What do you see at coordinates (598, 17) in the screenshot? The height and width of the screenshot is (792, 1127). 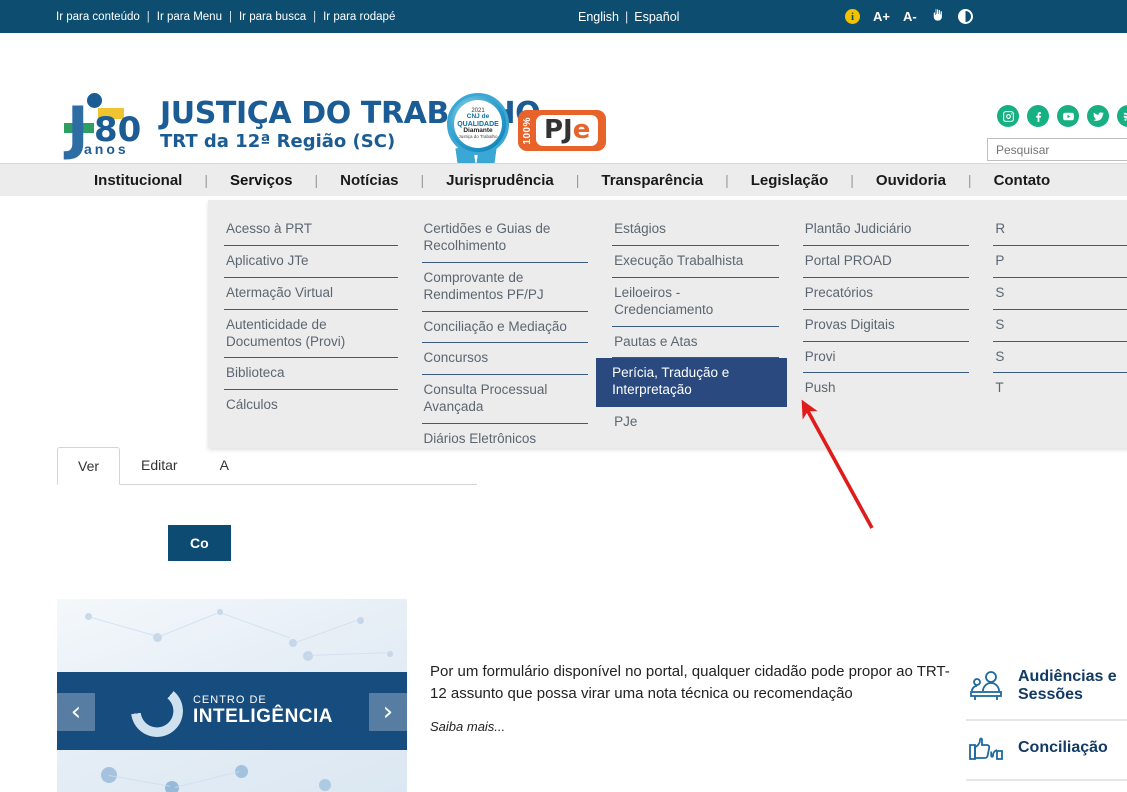 I see `language-english: English` at bounding box center [598, 17].